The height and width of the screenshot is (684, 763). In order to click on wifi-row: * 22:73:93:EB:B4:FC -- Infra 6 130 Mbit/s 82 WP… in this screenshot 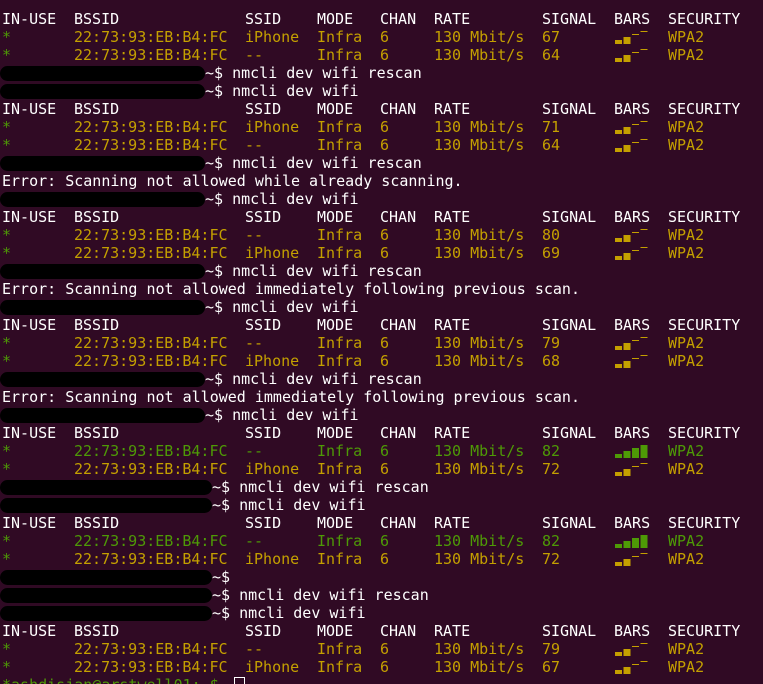, I will do `click(381, 451)`.